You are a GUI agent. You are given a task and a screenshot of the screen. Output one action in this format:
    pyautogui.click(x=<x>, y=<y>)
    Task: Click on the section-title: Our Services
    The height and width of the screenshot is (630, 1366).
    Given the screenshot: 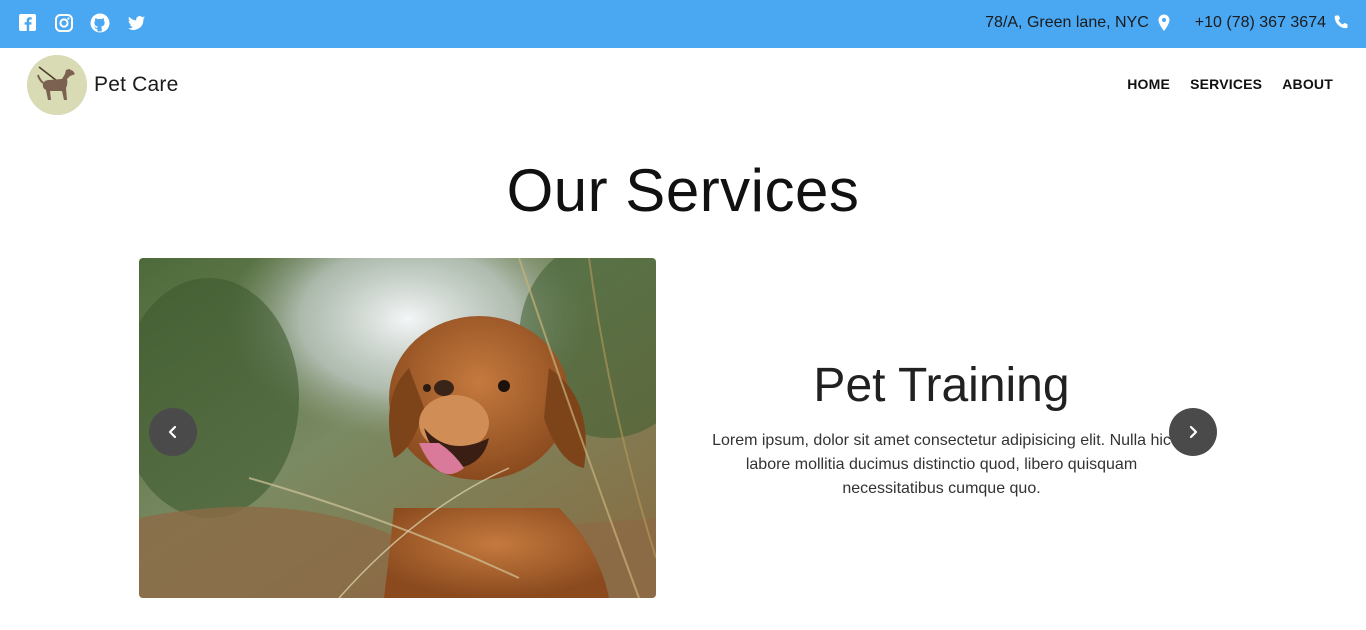 What is the action you would take?
    pyautogui.click(x=683, y=190)
    